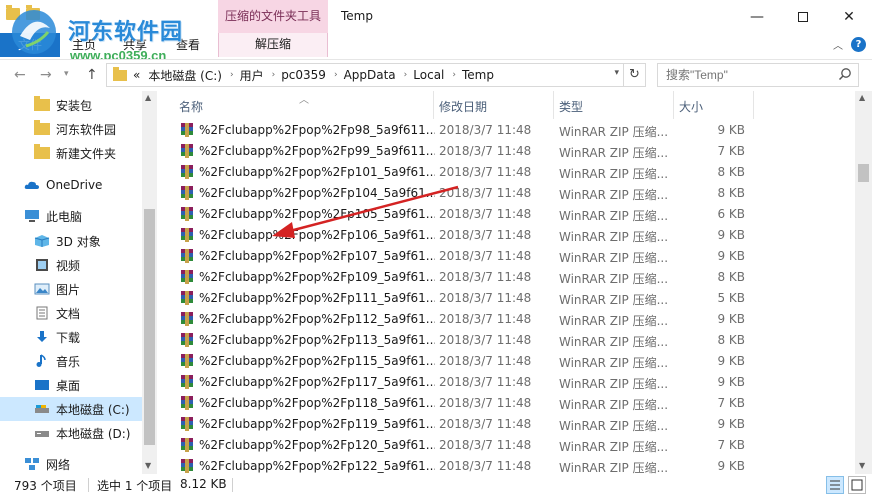 This screenshot has width=872, height=496. I want to click on large-icons-view-icon, so click(857, 485).